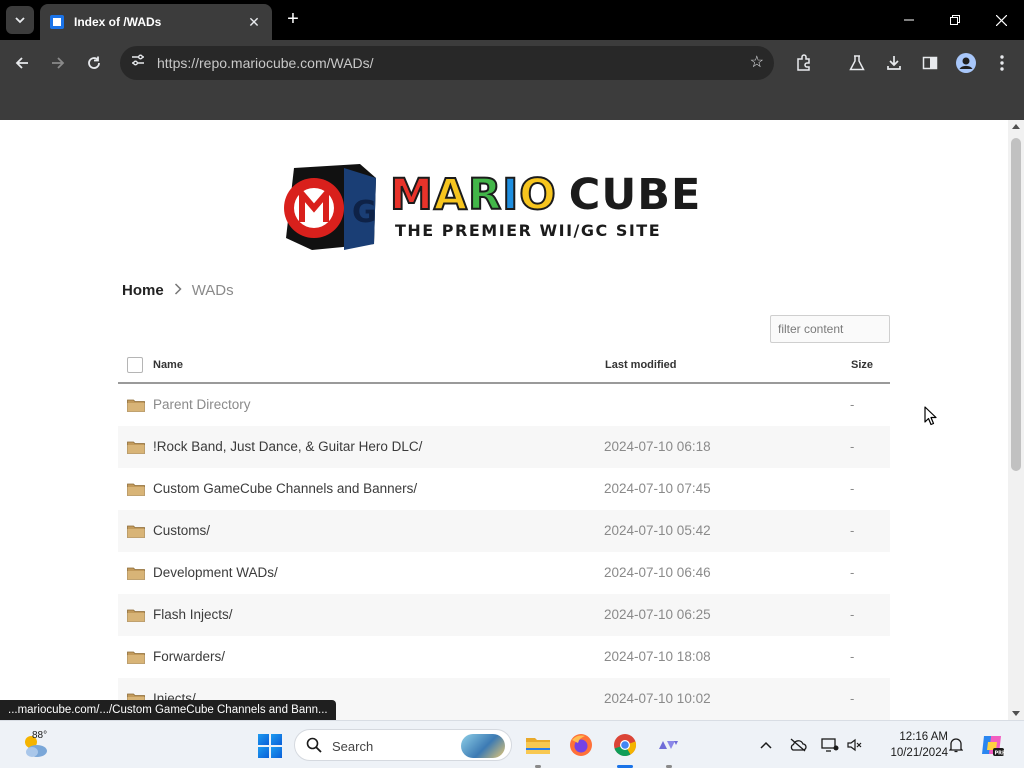 The width and height of the screenshot is (1024, 768). Describe the element at coordinates (447, 63) in the screenshot. I see `address-bar: https://repo.mariocube.com/WADs/ ☆` at that location.